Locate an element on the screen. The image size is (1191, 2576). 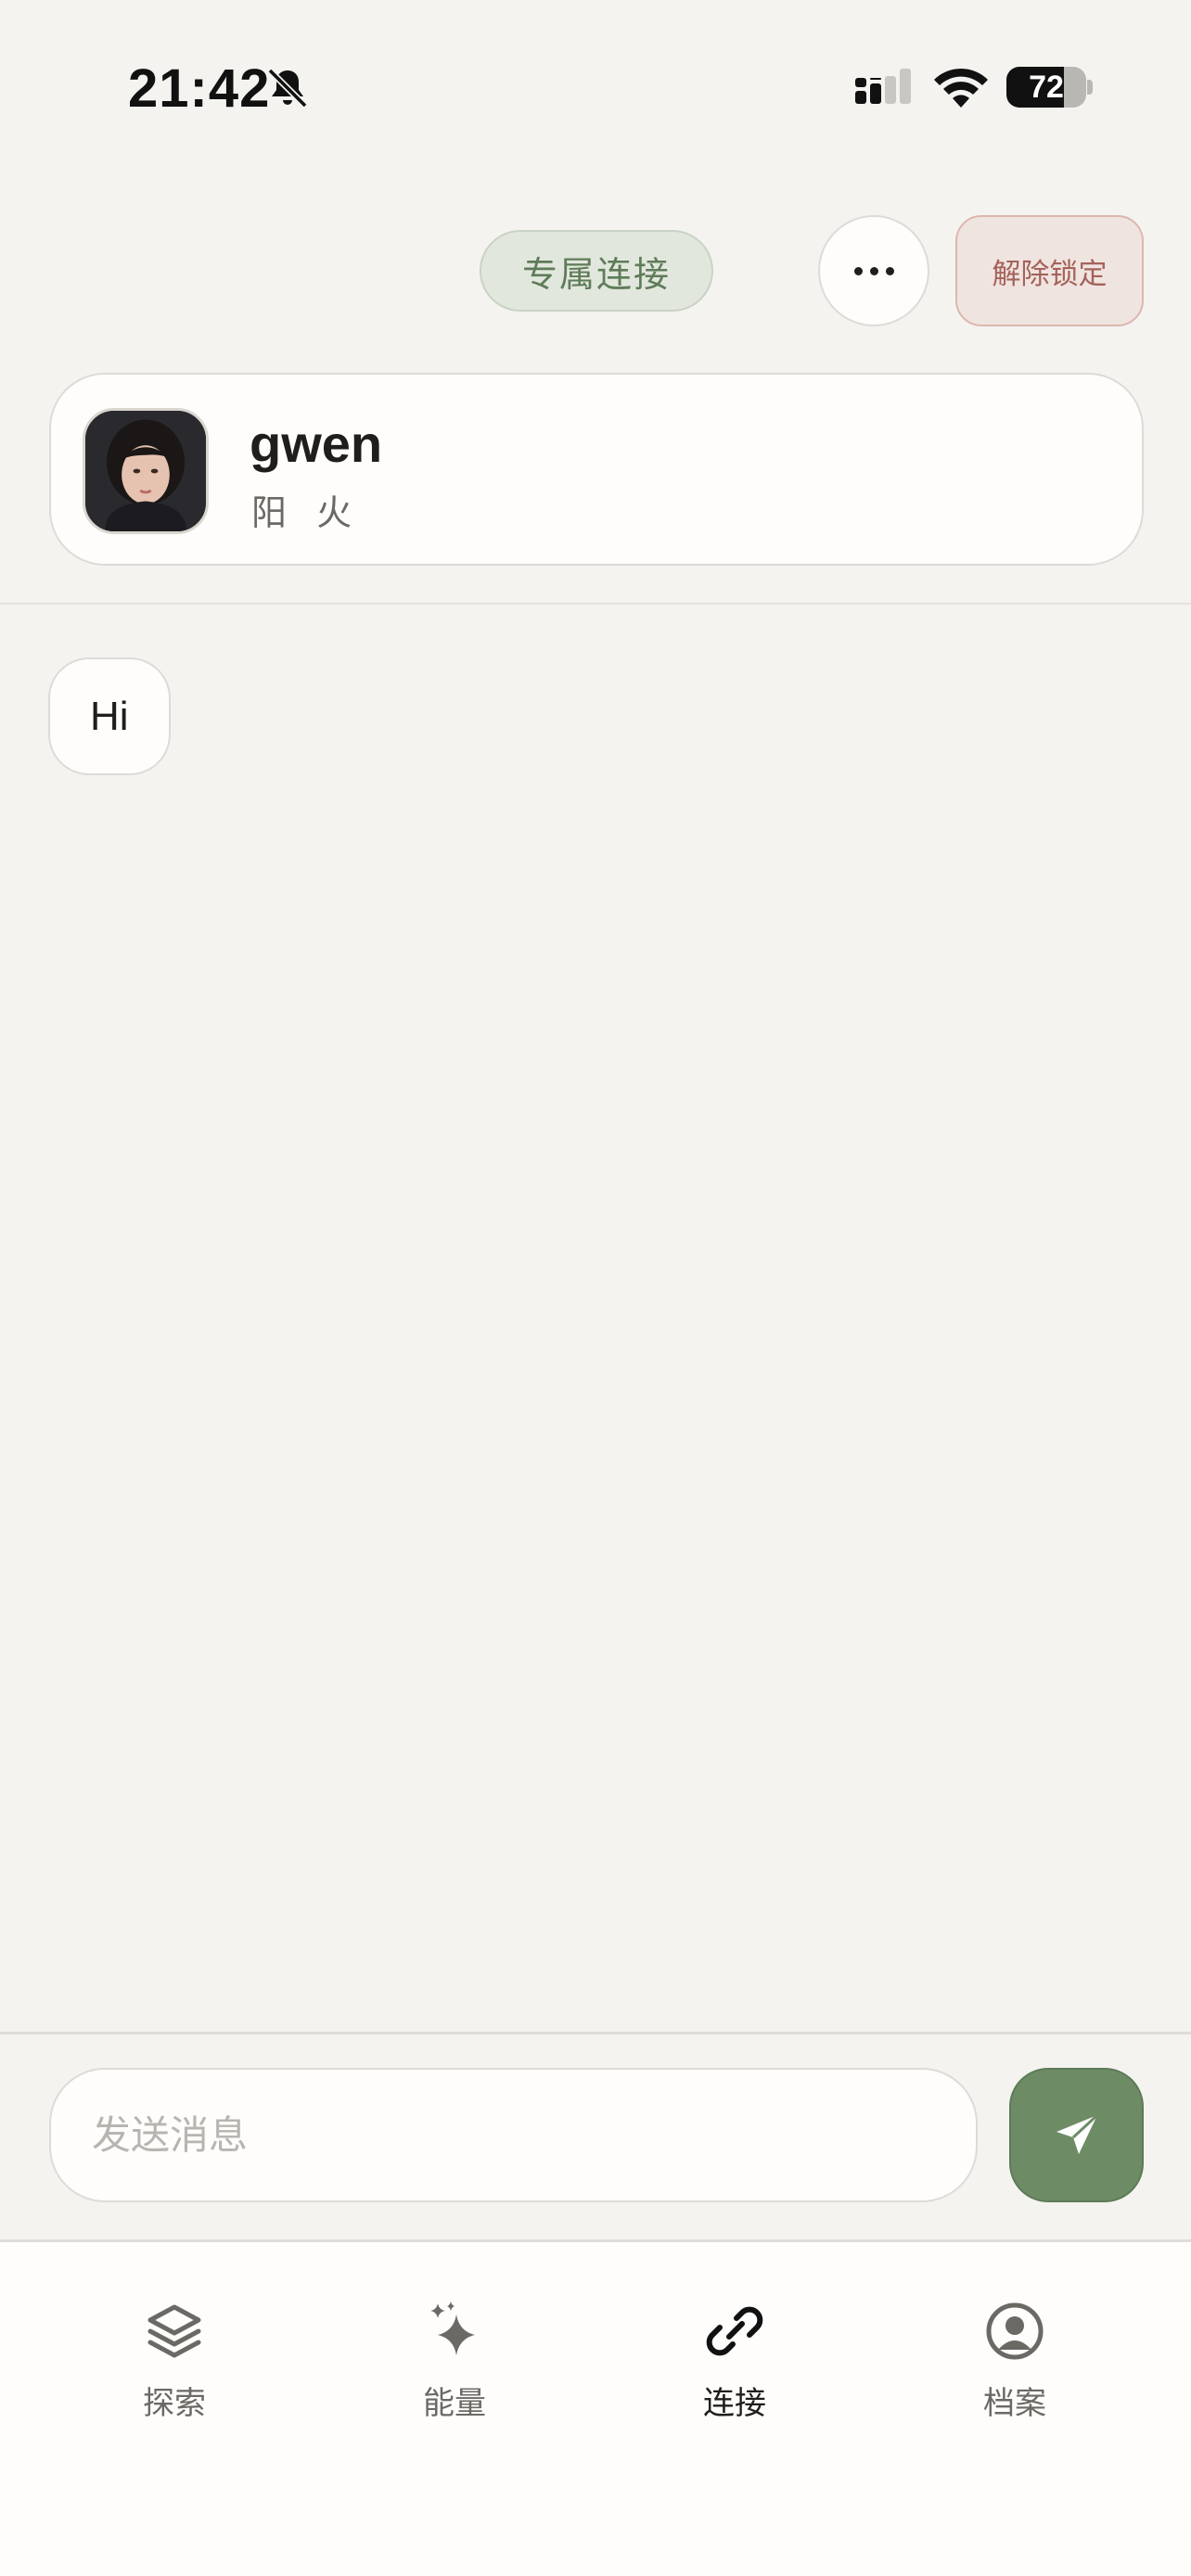
send-button is located at coordinates (1076, 2135).